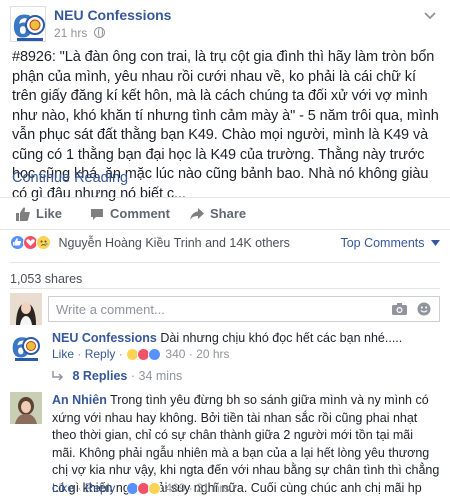  Describe the element at coordinates (382, 243) in the screenshot. I see `top-comments-label: Top Comments` at that location.